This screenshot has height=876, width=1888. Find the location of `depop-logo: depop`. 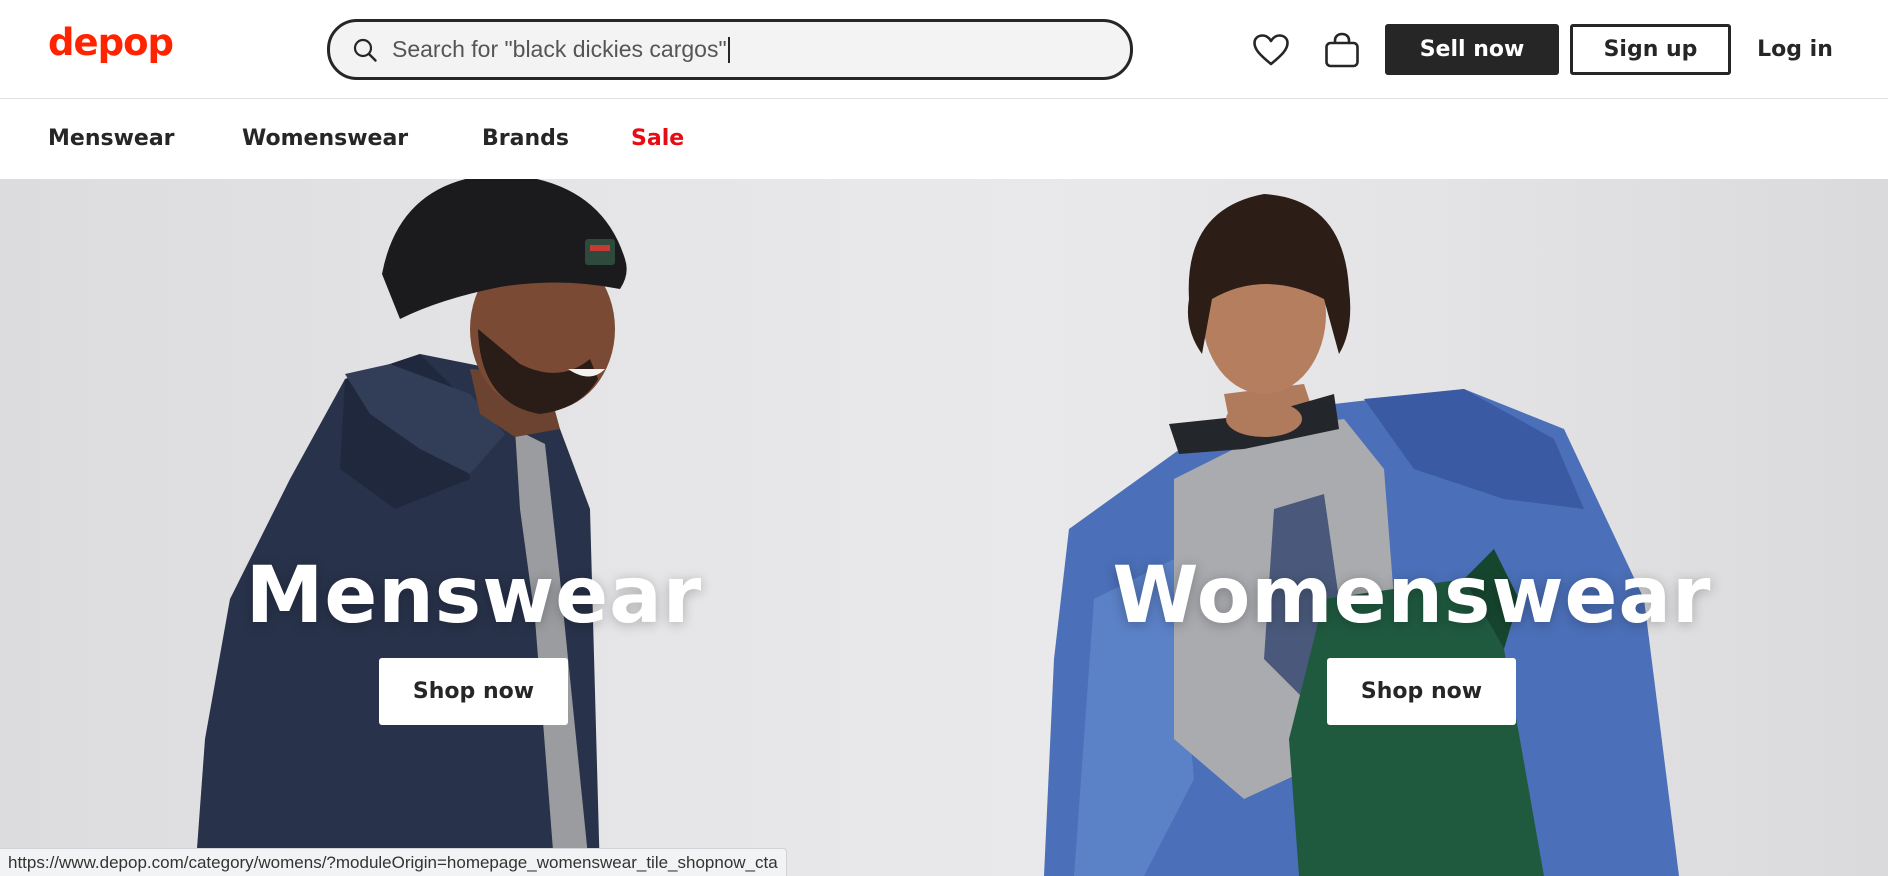

depop-logo: depop is located at coordinates (111, 42).